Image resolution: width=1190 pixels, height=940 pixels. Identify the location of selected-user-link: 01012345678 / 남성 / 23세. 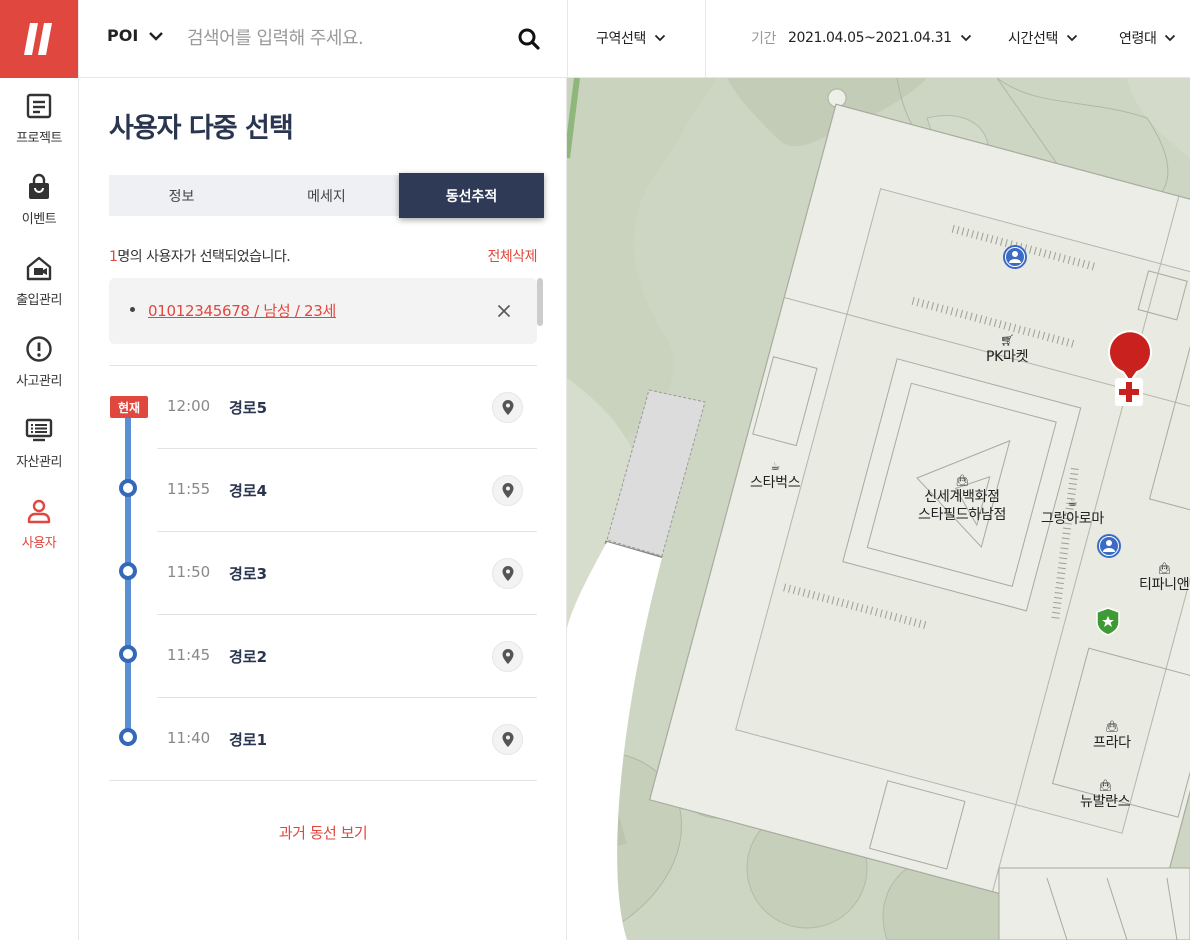
(242, 310).